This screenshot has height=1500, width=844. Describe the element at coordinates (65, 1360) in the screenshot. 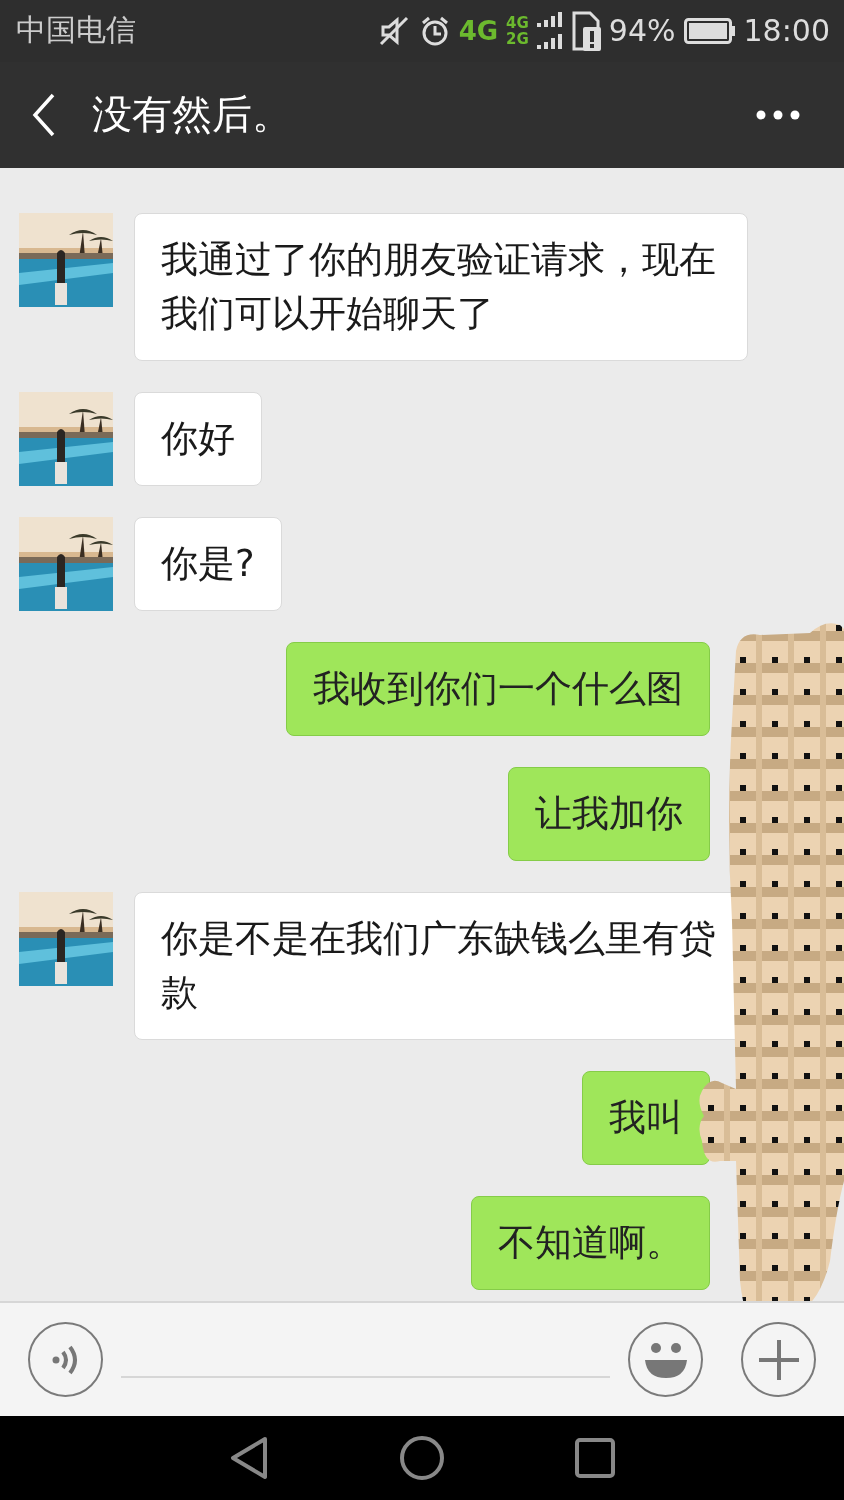

I see `voice-button` at that location.